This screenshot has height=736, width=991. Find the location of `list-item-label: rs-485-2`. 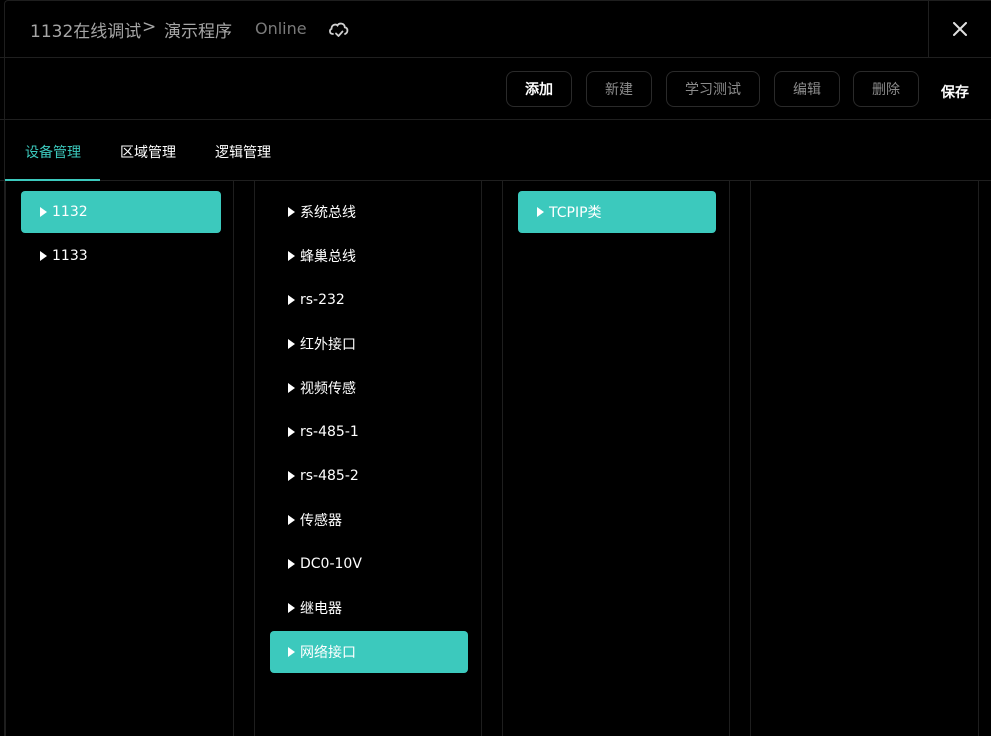

list-item-label: rs-485-2 is located at coordinates (329, 476).